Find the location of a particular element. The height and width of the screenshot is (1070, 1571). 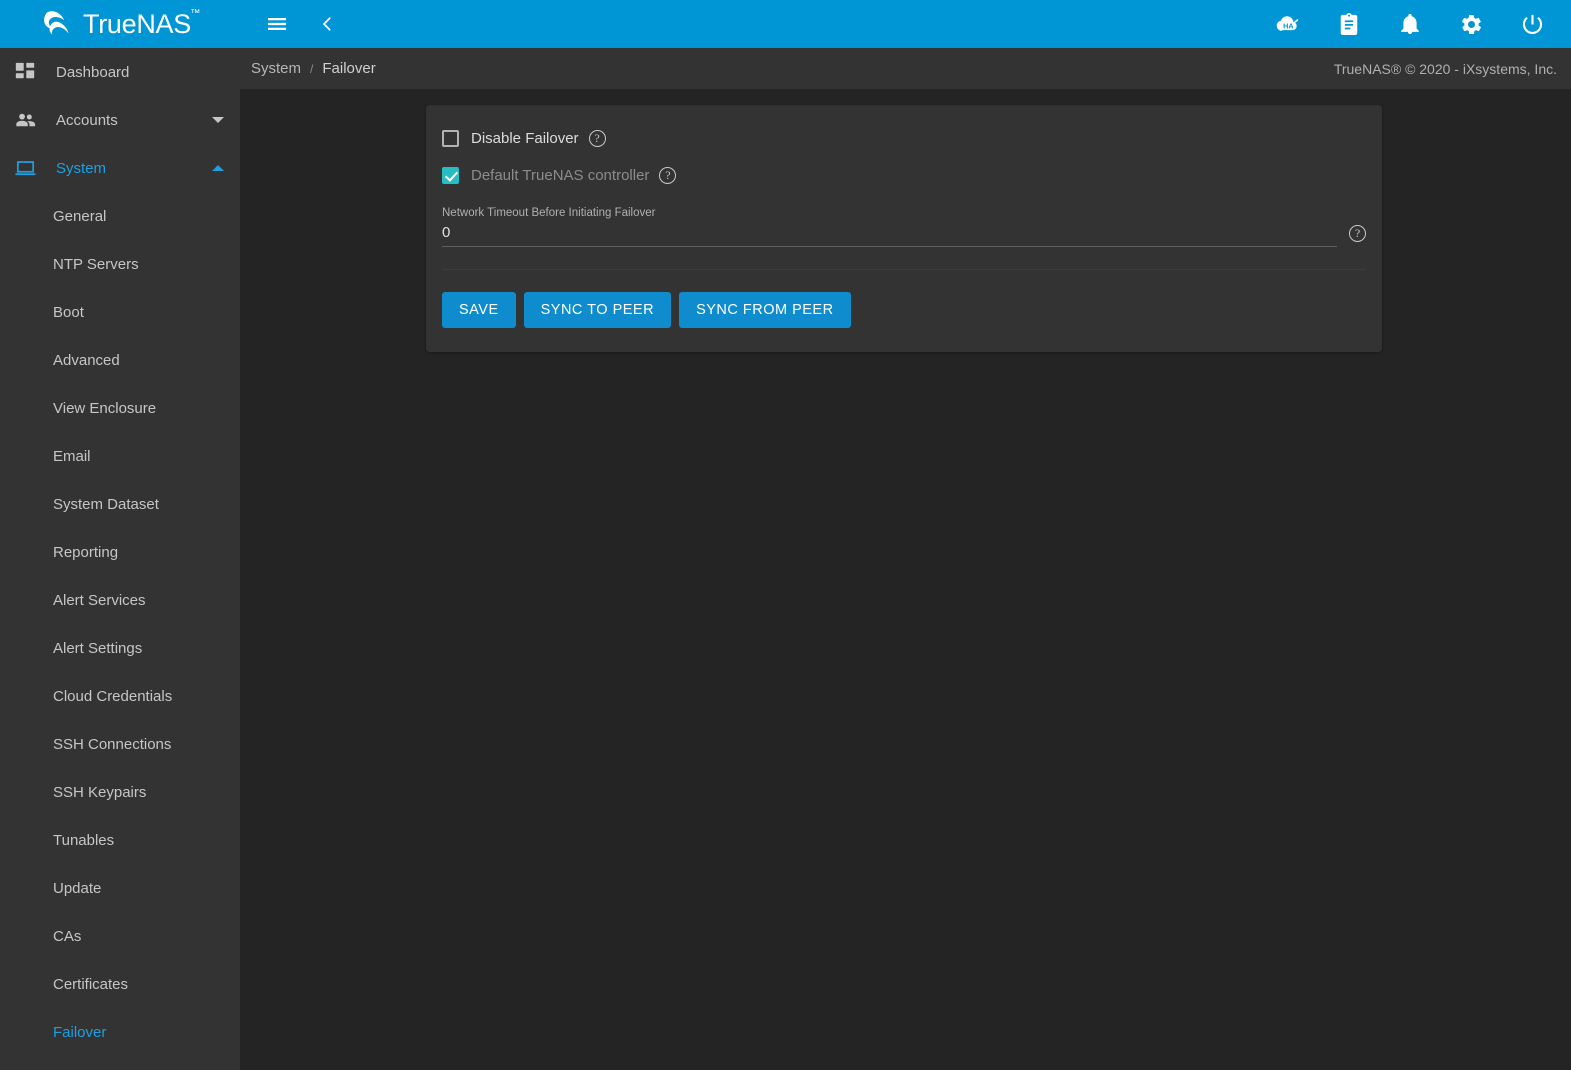

breadcrumb: System / Failover is located at coordinates (313, 68).